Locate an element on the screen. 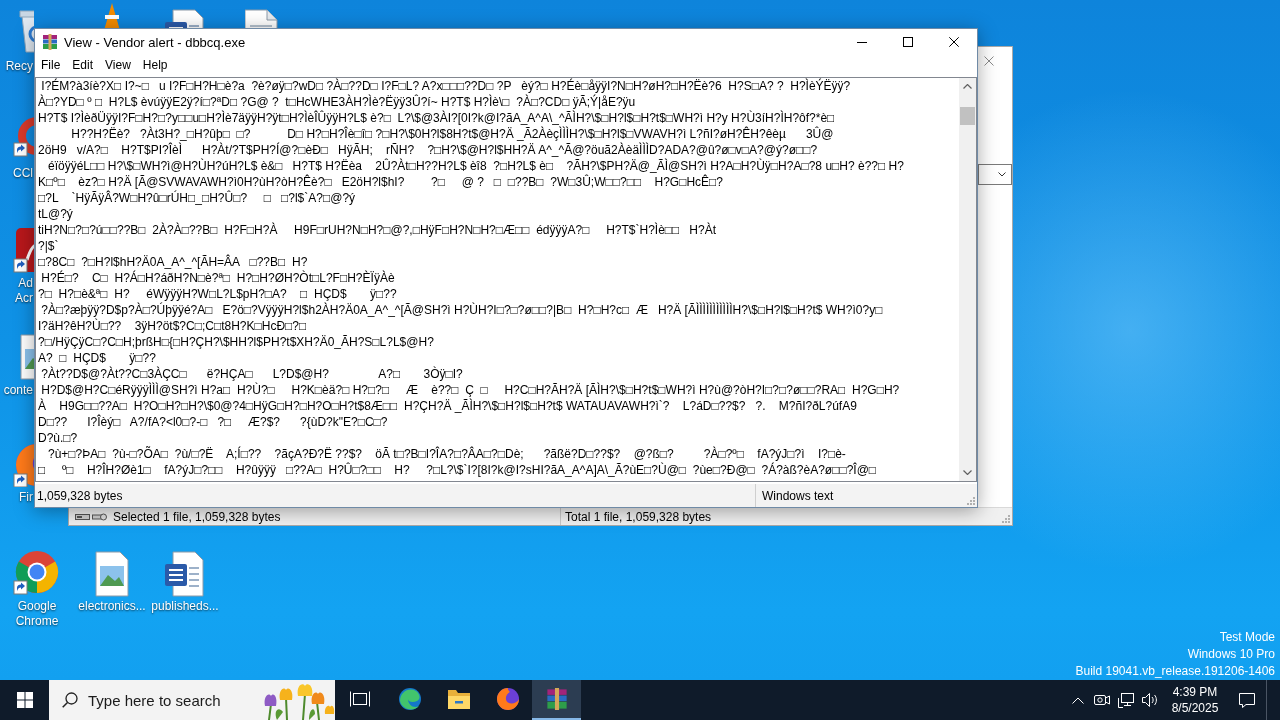 This screenshot has height=720, width=1280. text-line: □ º□ H?ÎH?Øè1□ fA?ýJ□?□□ H?ûÿÿÿ □??A□ H?Û□?□□ H? ?□L?\$`I?[8I?k@I?sHI?ãA_A^A]A\_Ã?ùE□?Ù@□ ?ùe□?Ð@□ ?Á?àß?èA?ø□□?Î@□ is located at coordinates (457, 470).